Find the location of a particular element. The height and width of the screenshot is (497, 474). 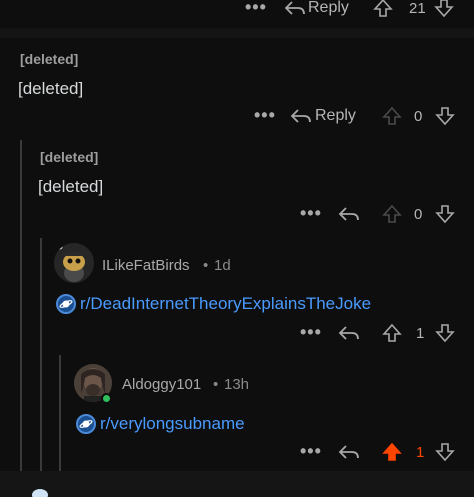

subreddit-link: r/DeadInternetTheoryExplainsTheJoke is located at coordinates (213, 304).